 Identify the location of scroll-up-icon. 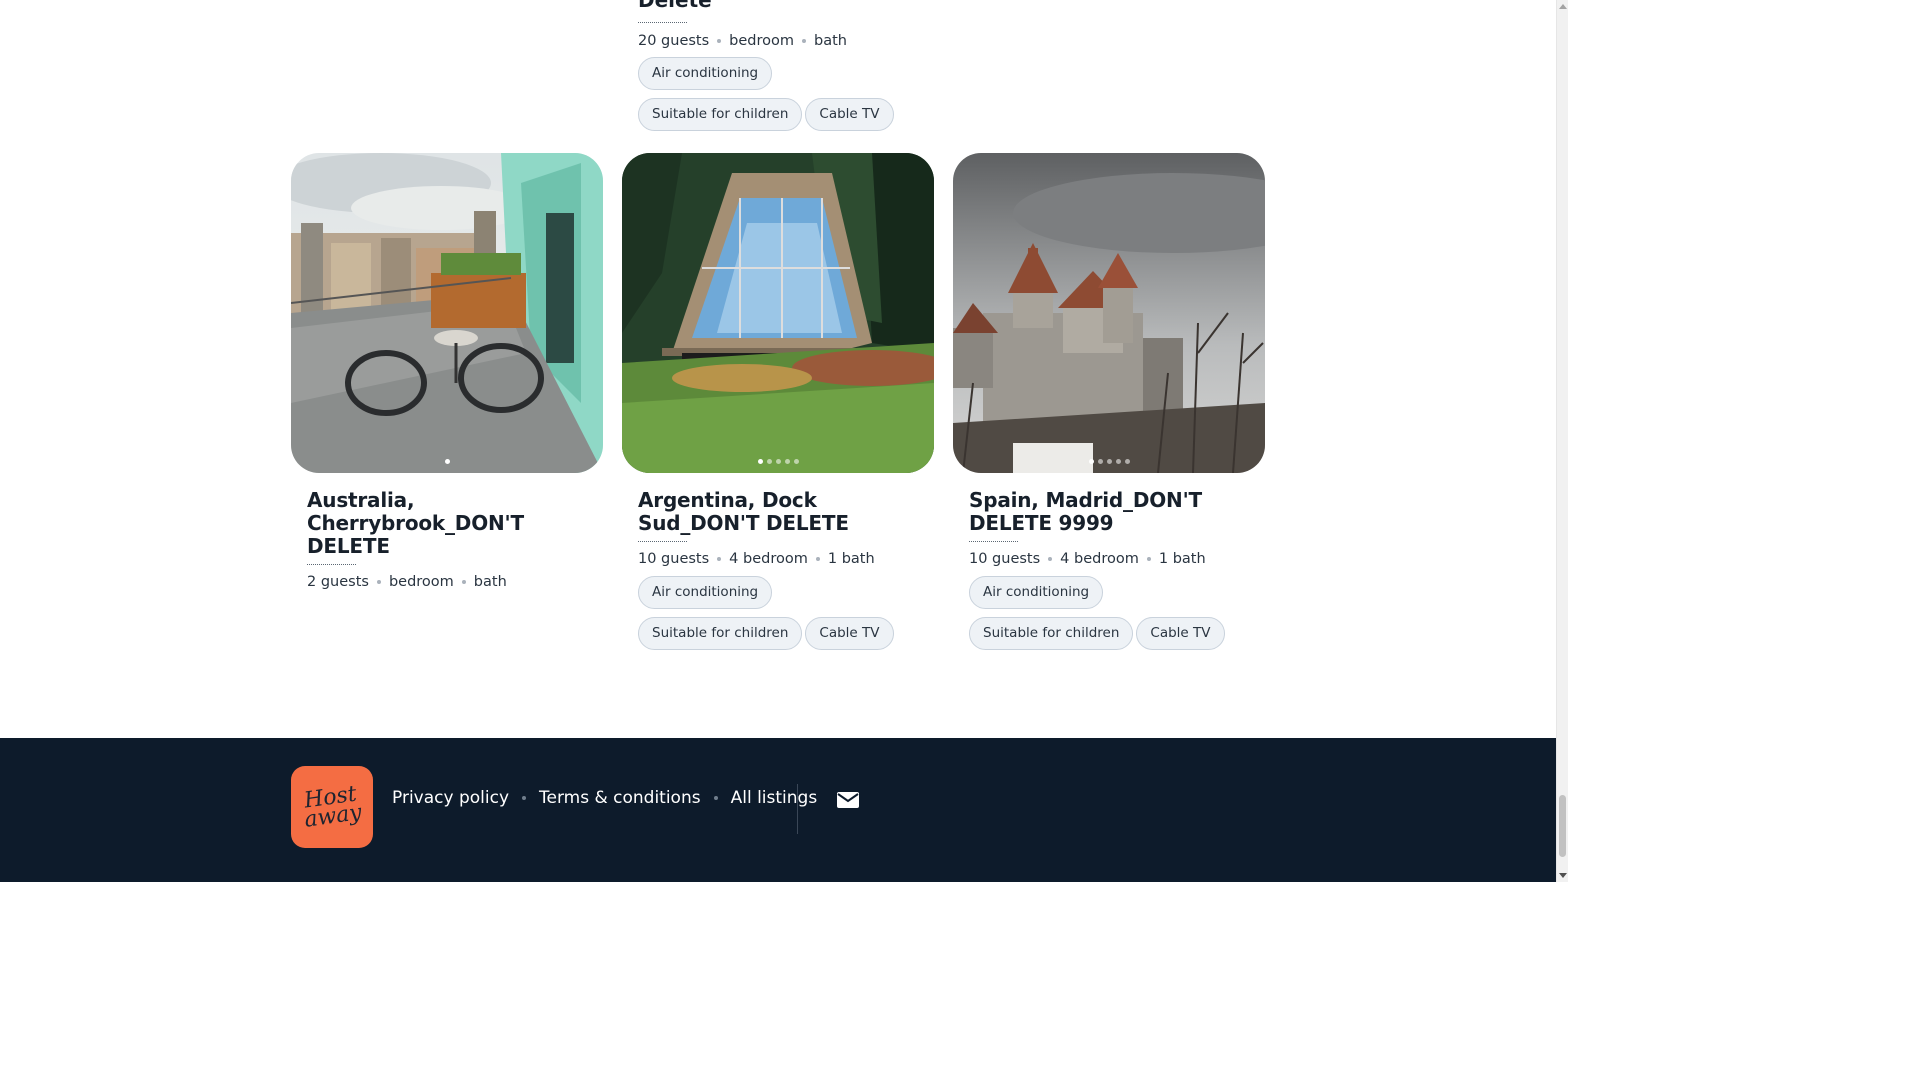
(1563, 6).